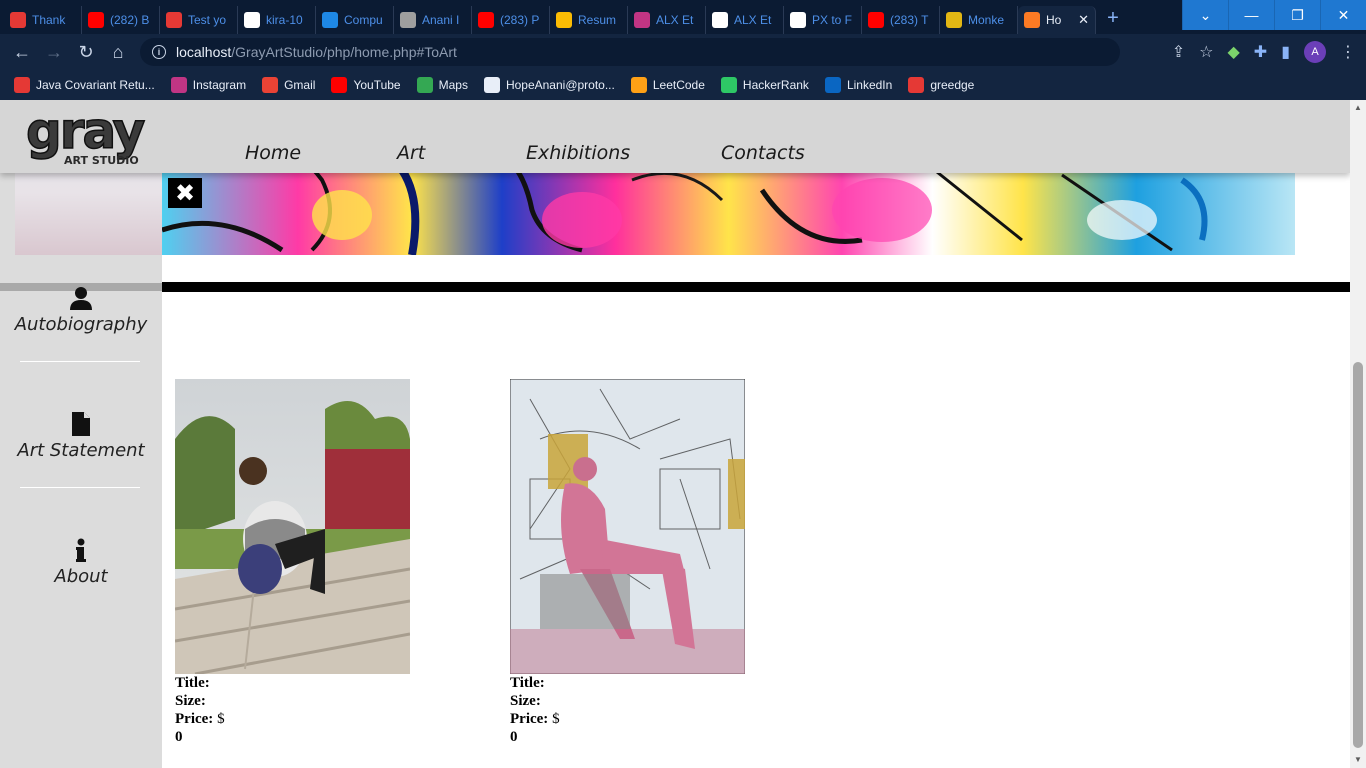 Image resolution: width=1366 pixels, height=768 pixels. What do you see at coordinates (869, 85) in the screenshot?
I see `bookmark-label: LinkedIn` at bounding box center [869, 85].